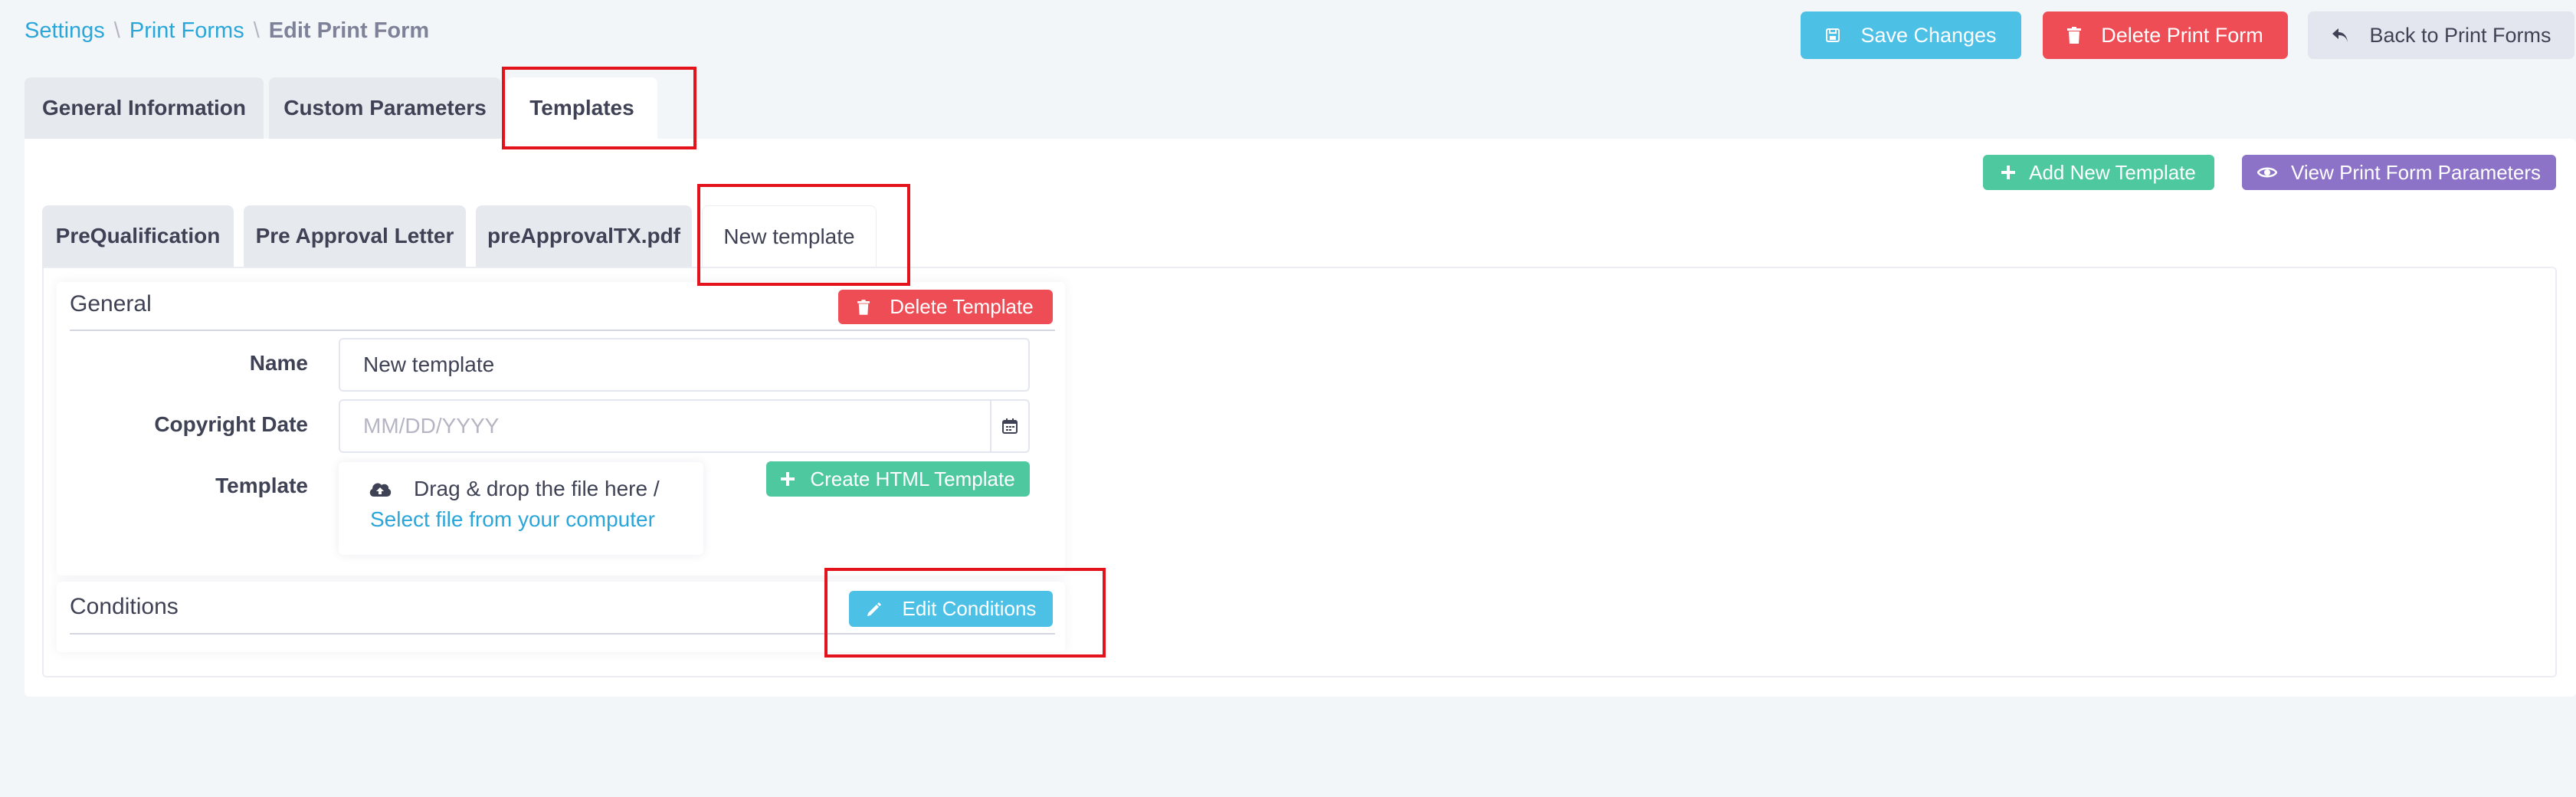 The width and height of the screenshot is (2576, 797). Describe the element at coordinates (111, 304) in the screenshot. I see `general-section-title: General` at that location.